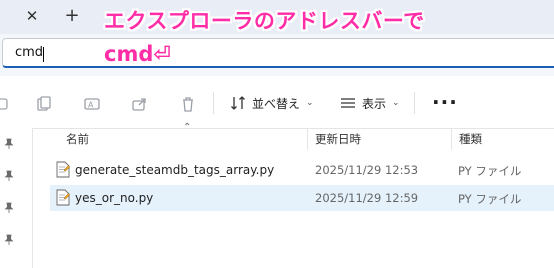  What do you see at coordinates (77, 139) in the screenshot?
I see `column-header-name: 名前` at bounding box center [77, 139].